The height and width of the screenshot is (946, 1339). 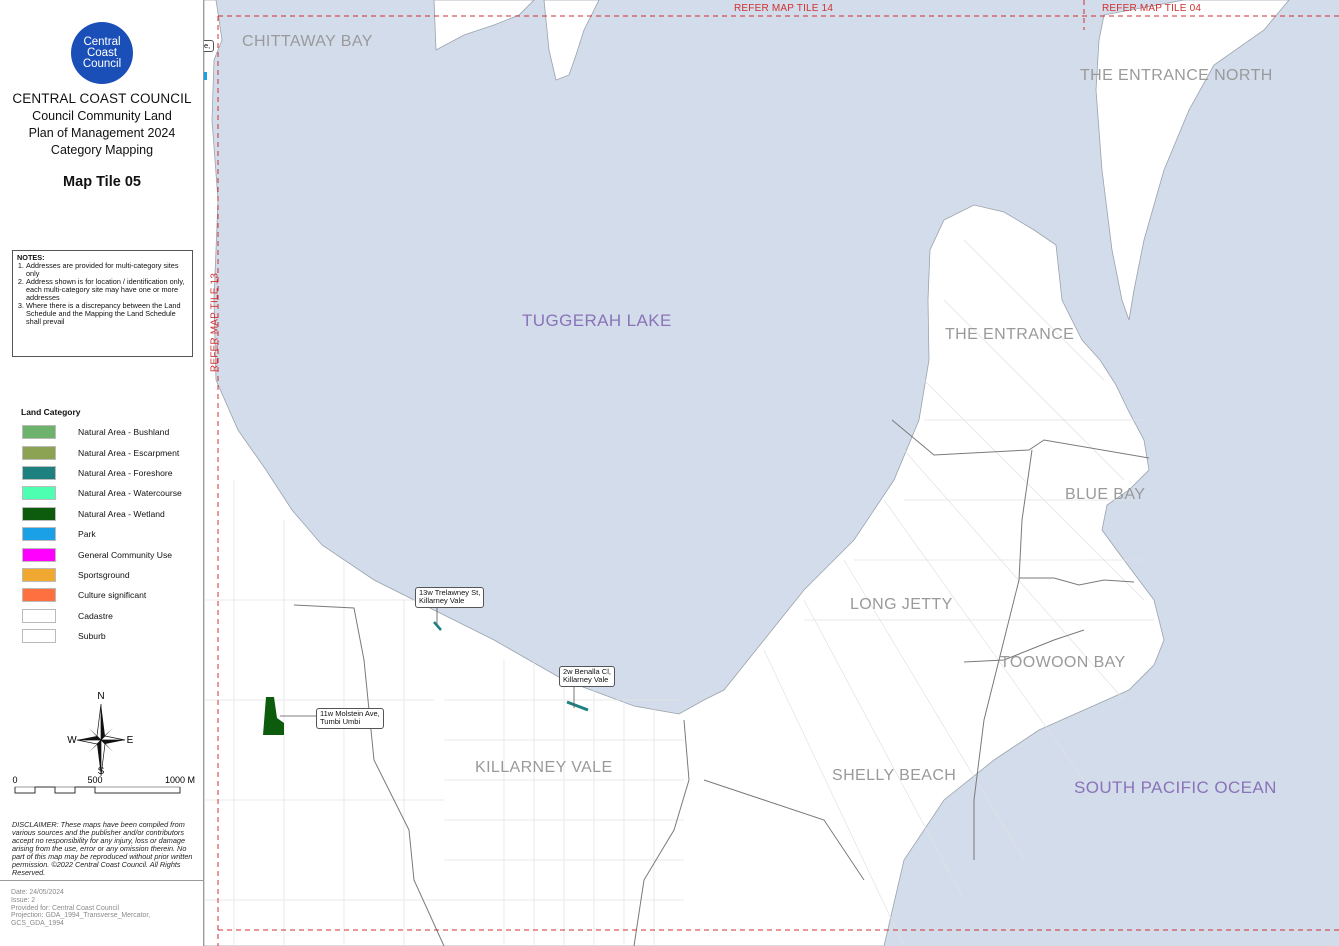 I want to click on label-shelly-beach: SHELLY BEACH, so click(x=894, y=775).